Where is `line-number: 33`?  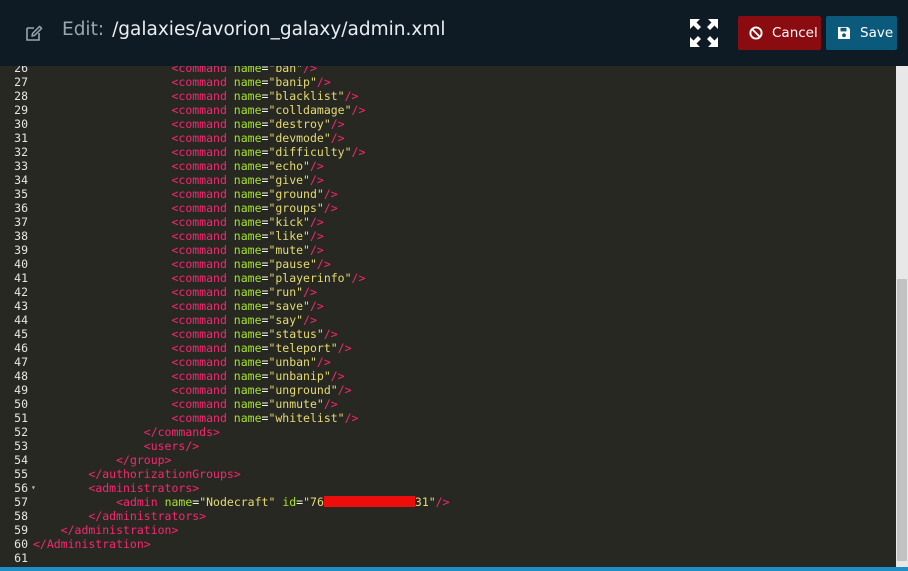
line-number: 33 is located at coordinates (21, 166).